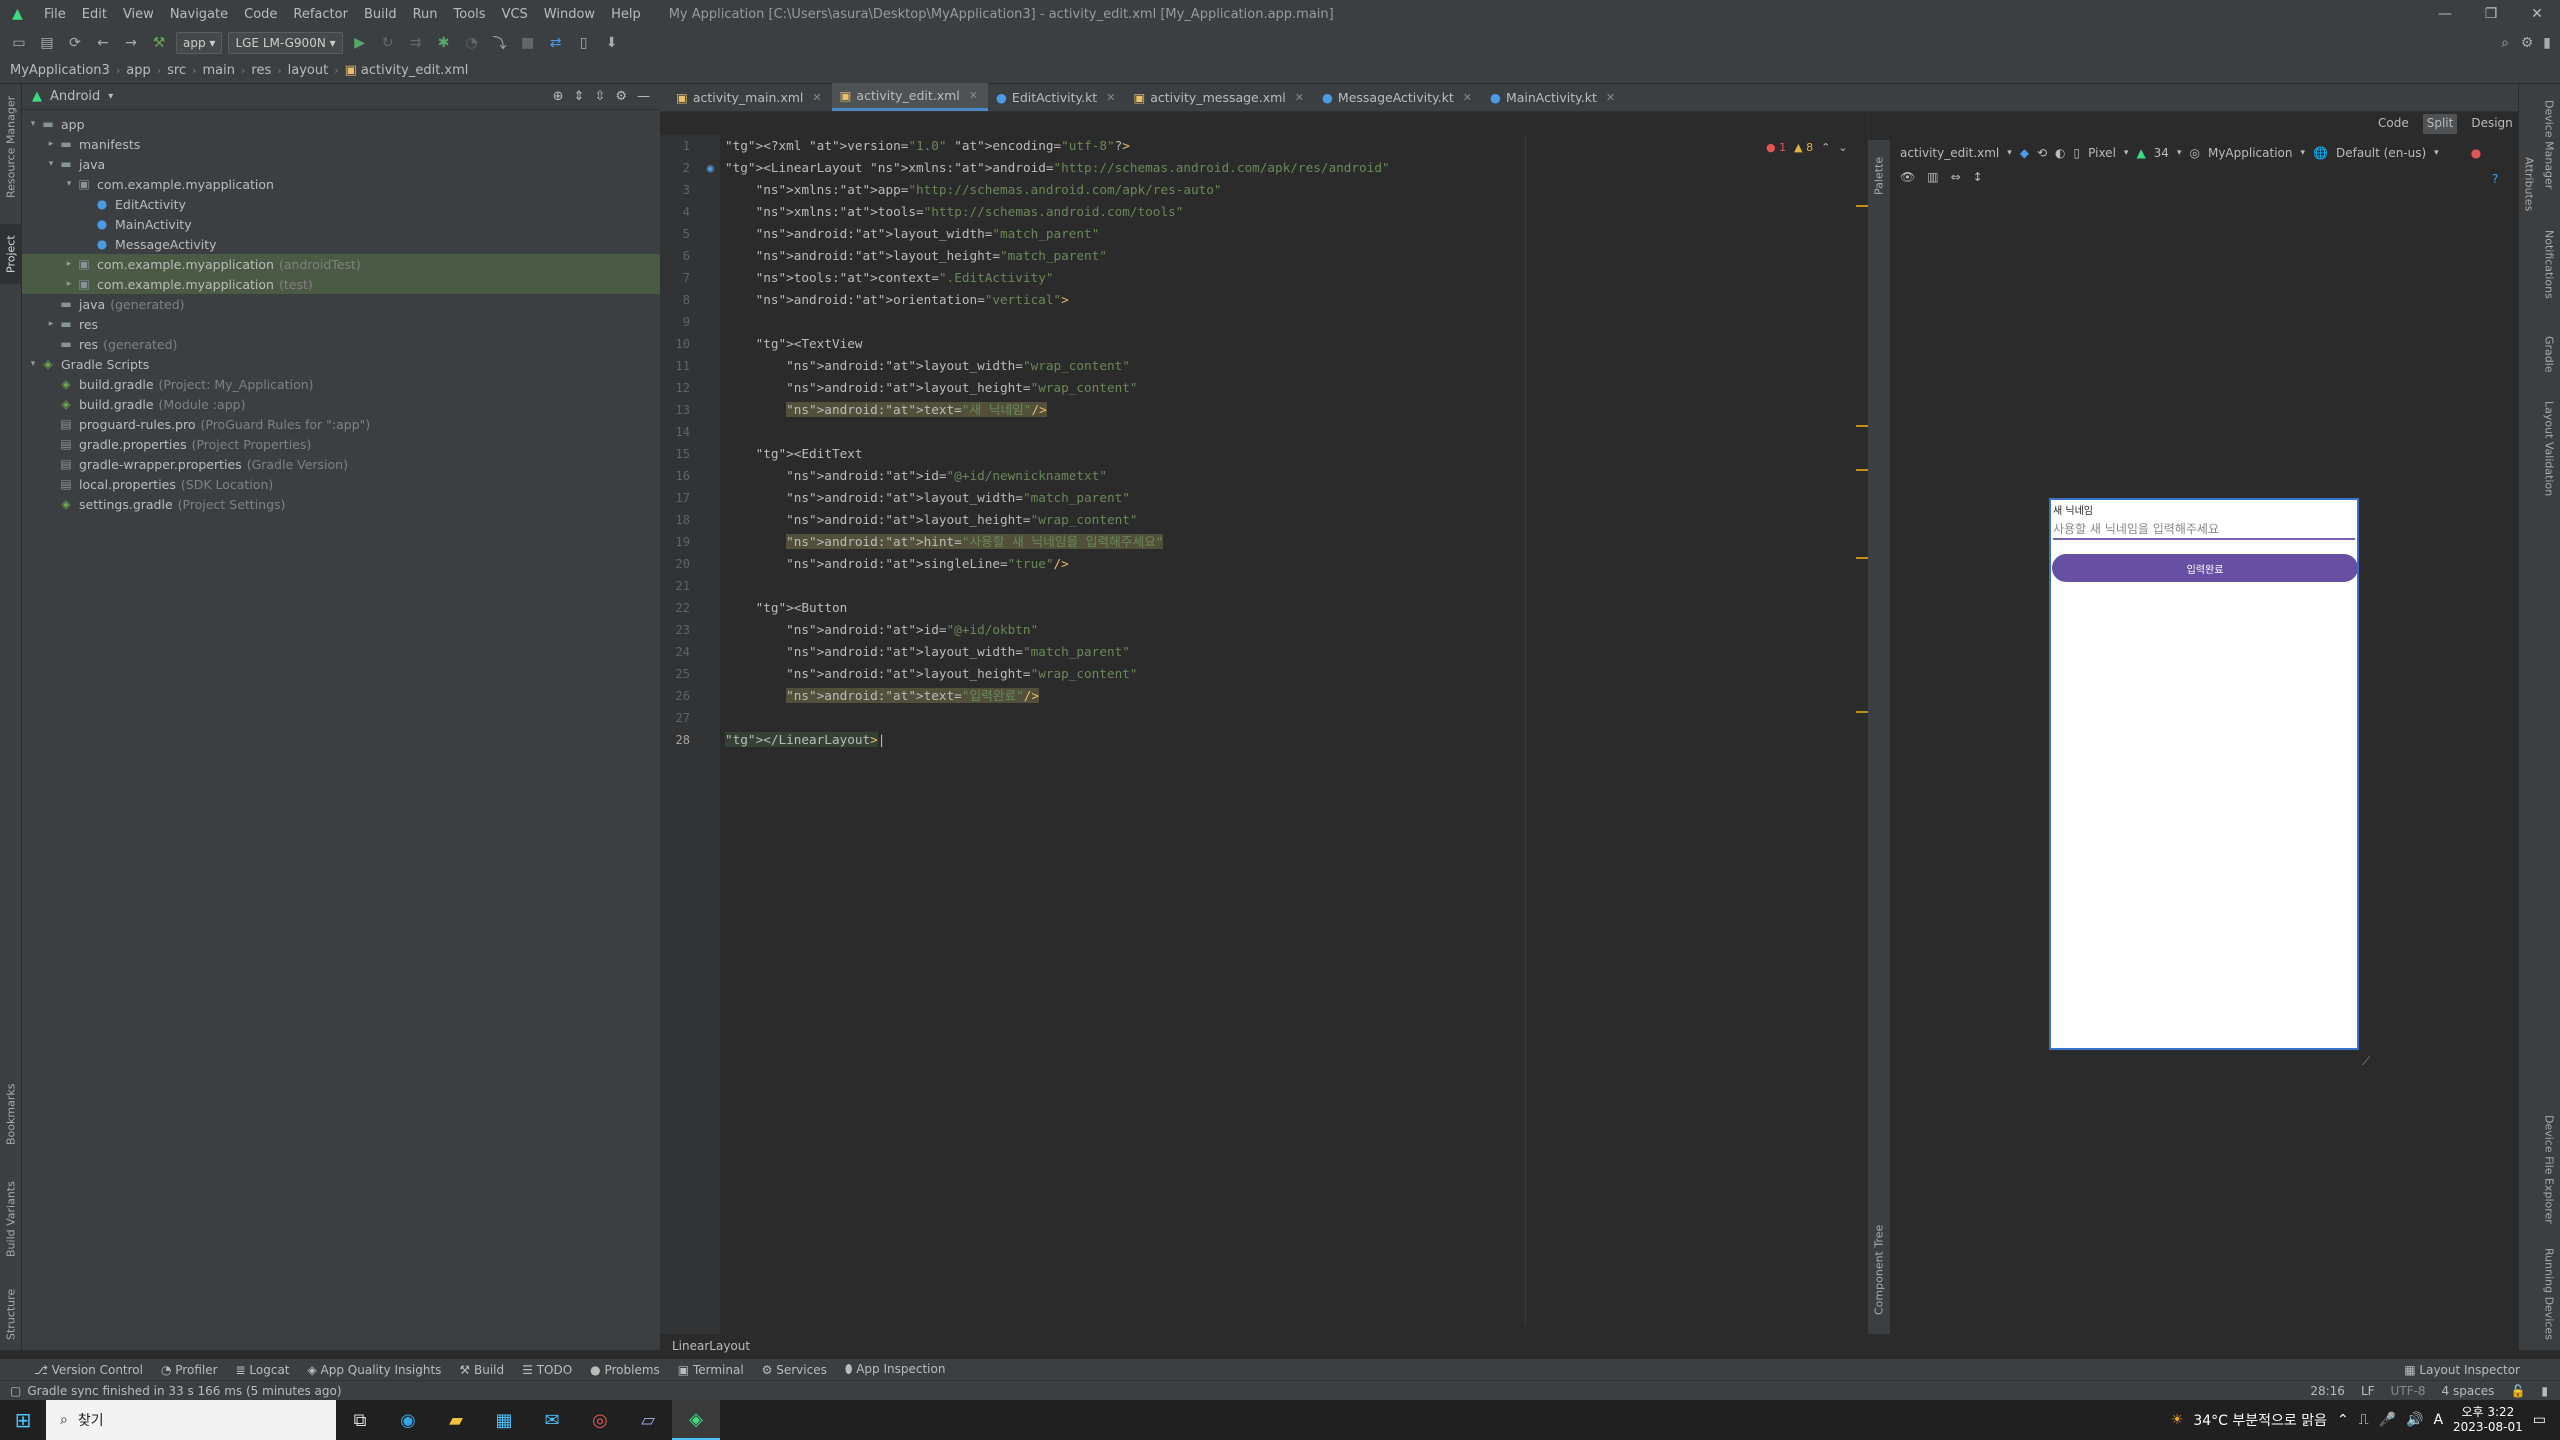  Describe the element at coordinates (1842, 147) in the screenshot. I see `next-highlight-icon: ⌄` at that location.